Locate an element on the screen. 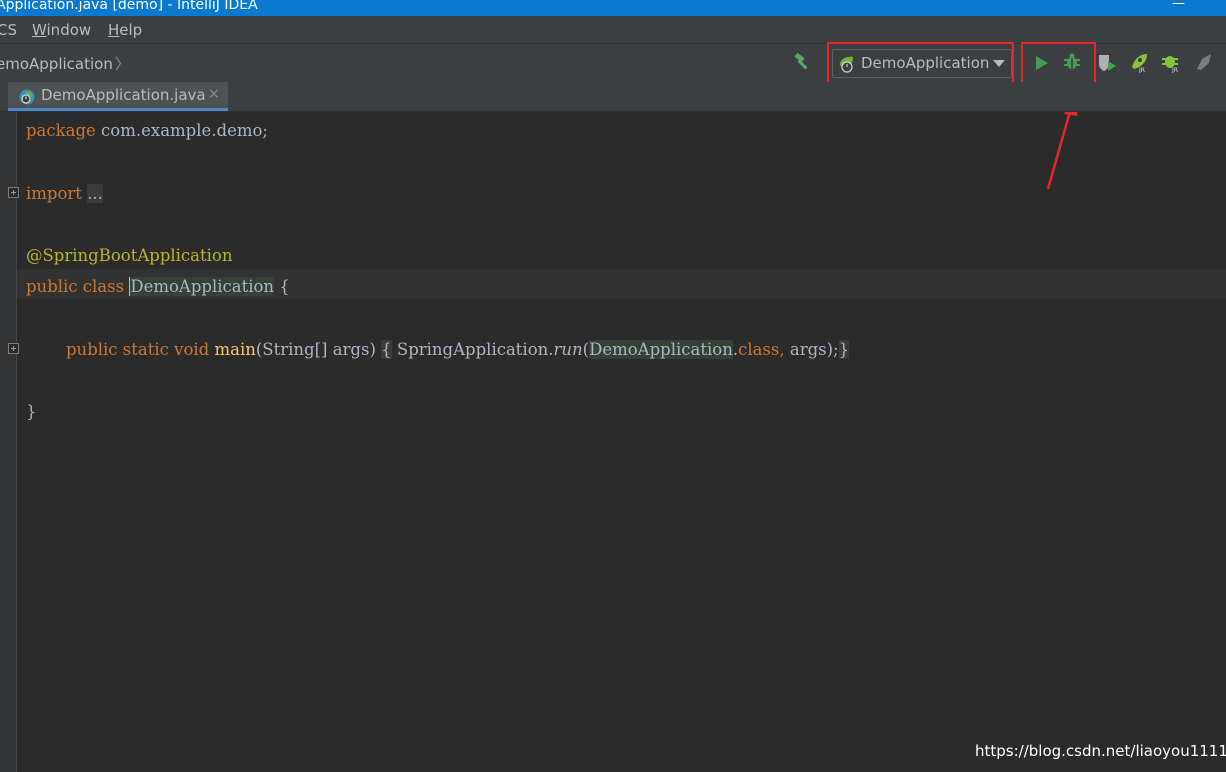 The height and width of the screenshot is (772, 1226). folded-method-body-end: } is located at coordinates (844, 349).